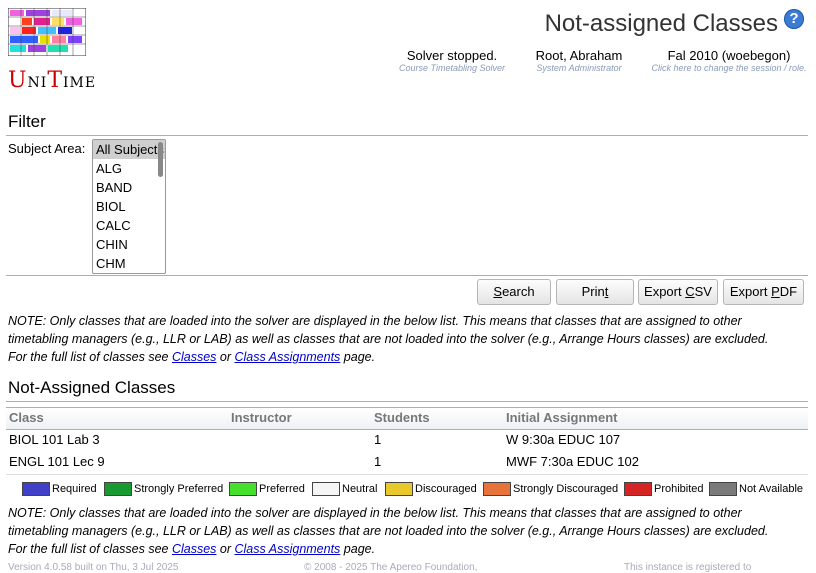 This screenshot has height=573, width=816. What do you see at coordinates (678, 292) in the screenshot?
I see `export-csv-button: Export CSV` at bounding box center [678, 292].